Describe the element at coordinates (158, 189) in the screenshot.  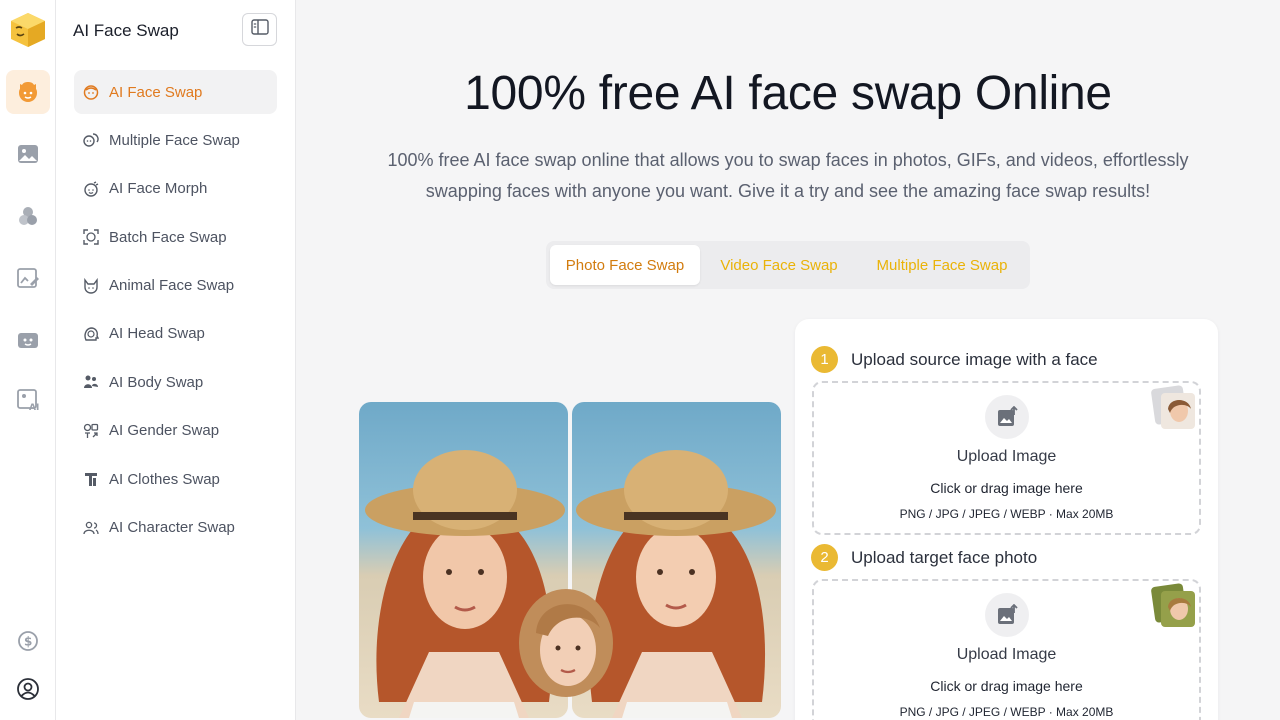
I see `sidebar-item-label: AI Face Morph` at that location.